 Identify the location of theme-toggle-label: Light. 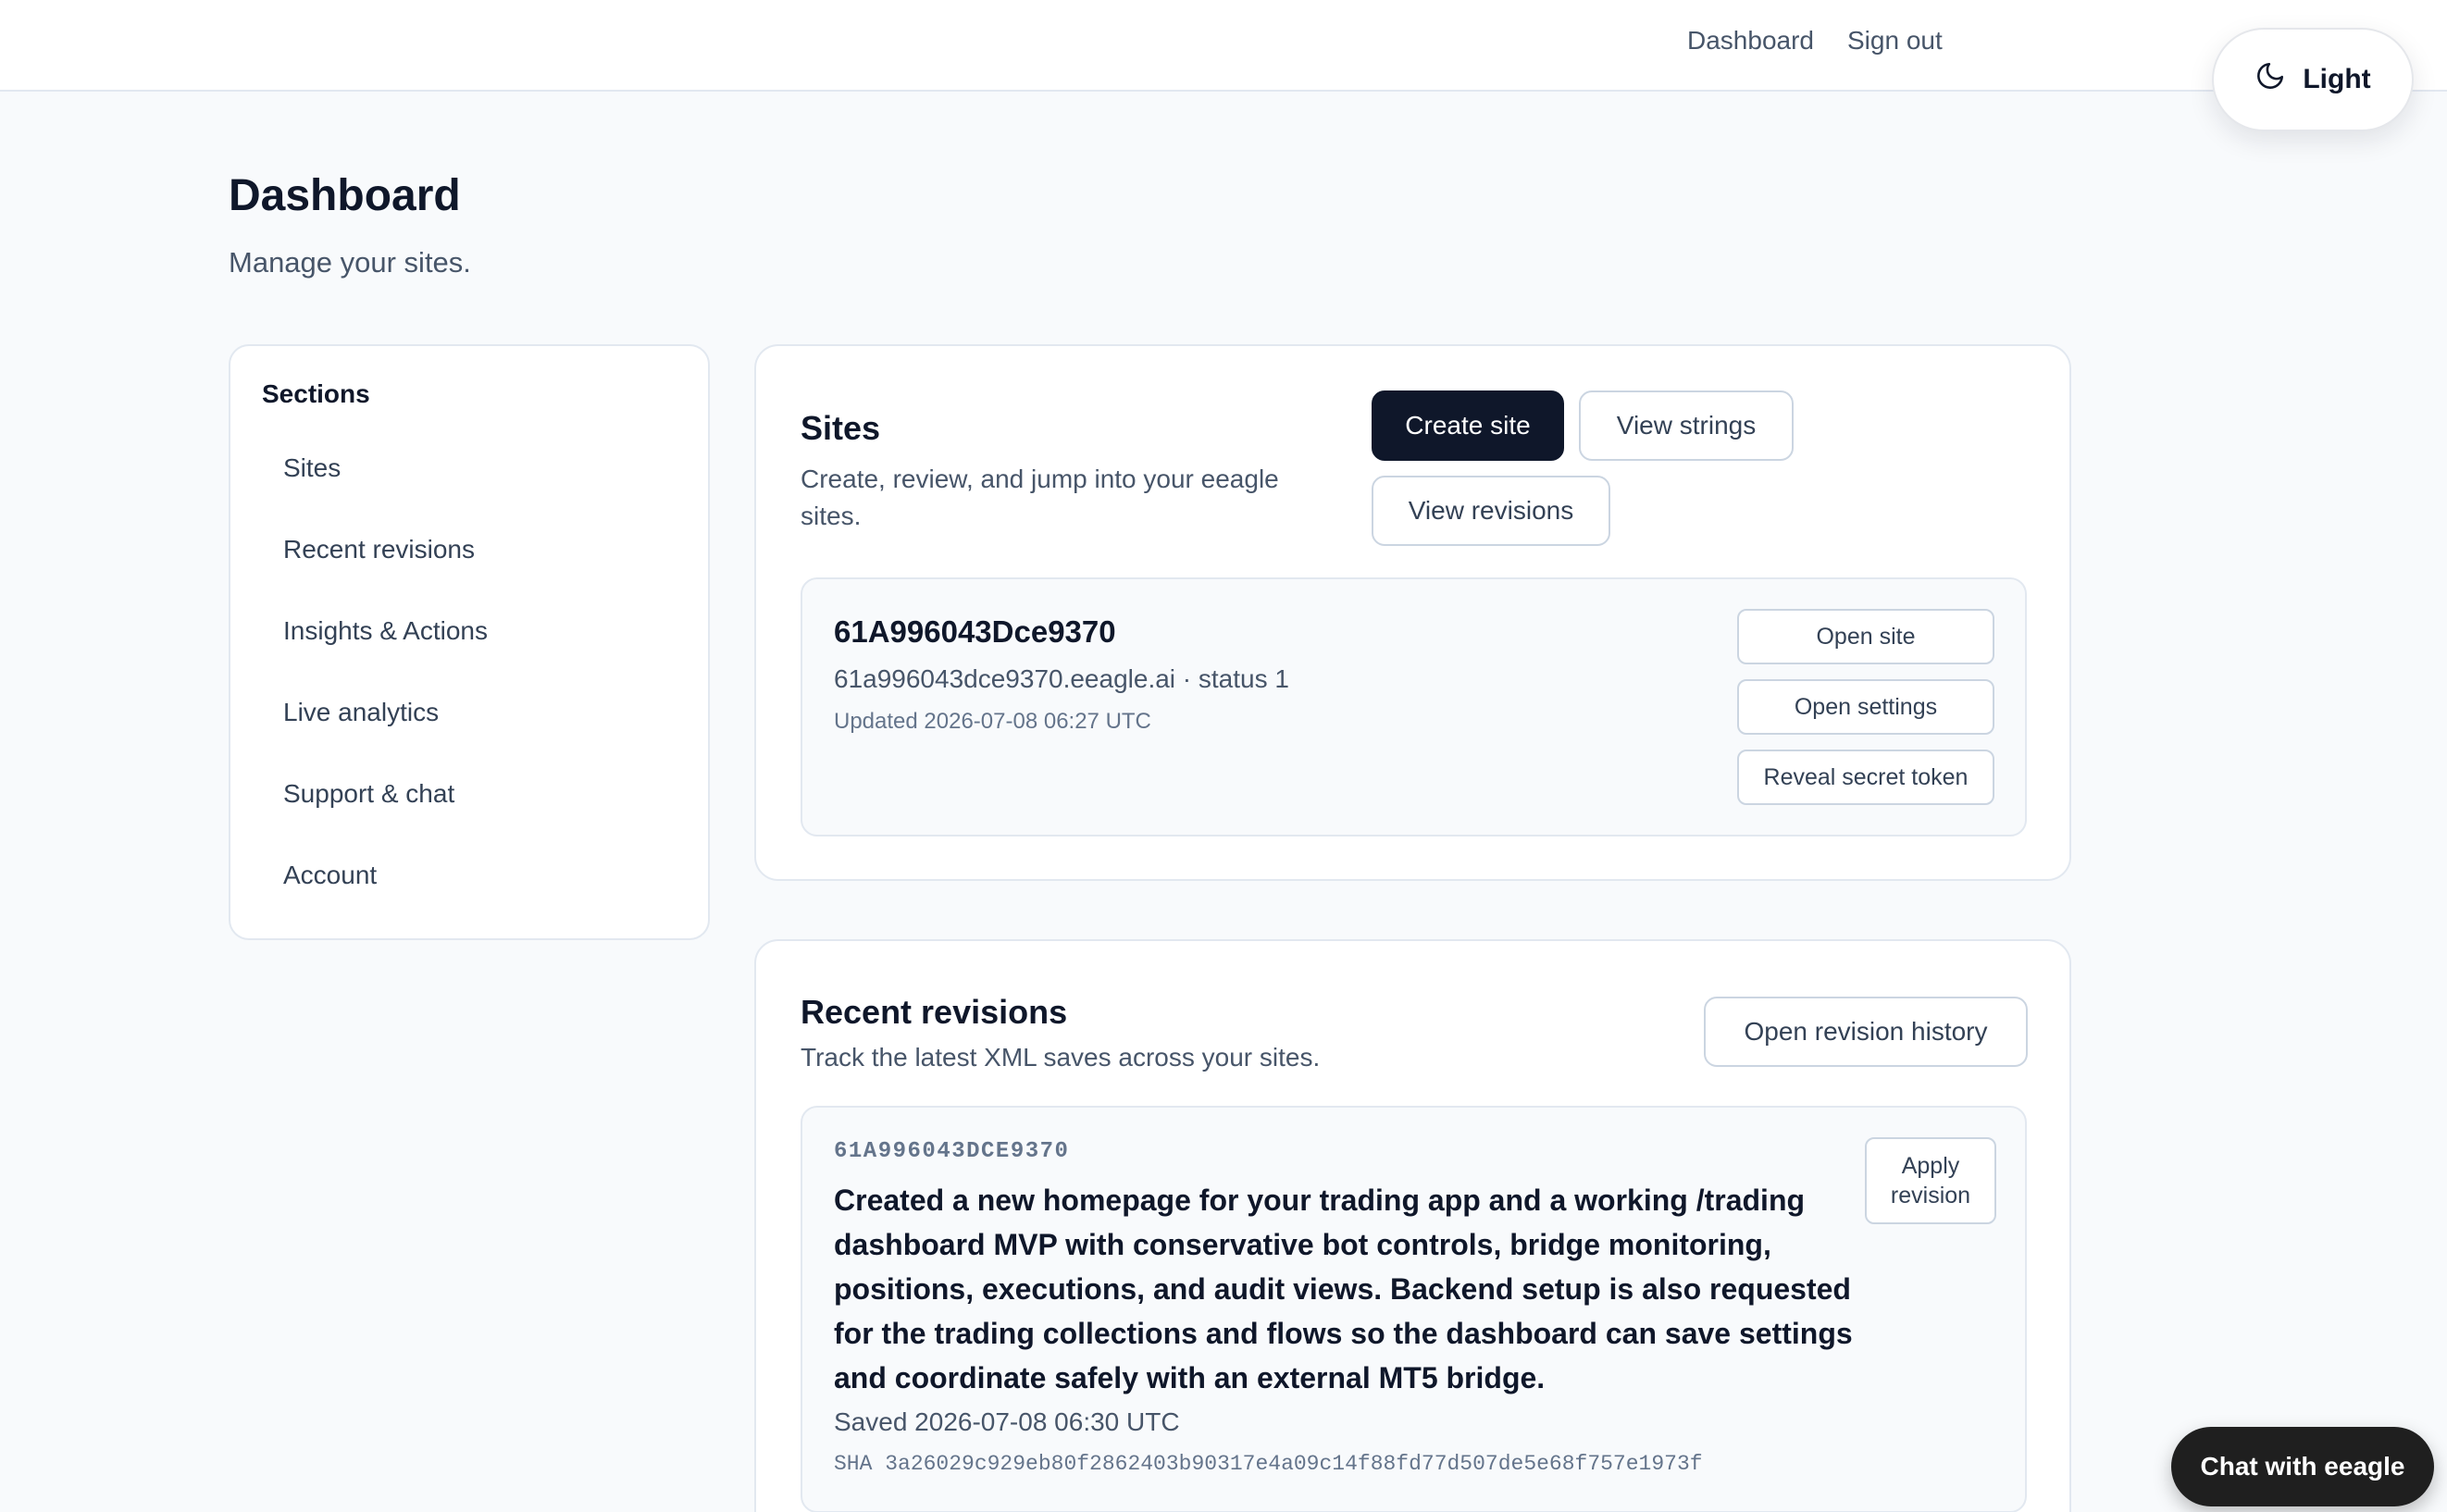
(2337, 79).